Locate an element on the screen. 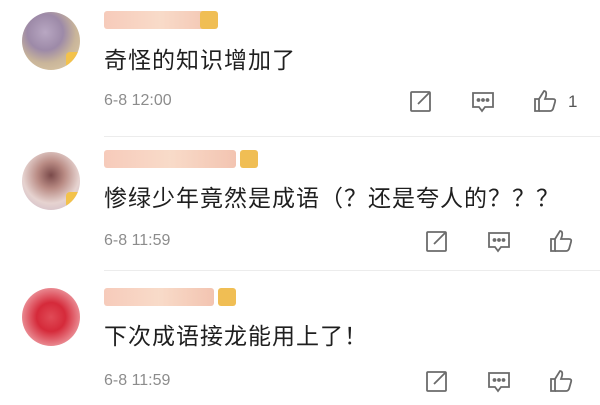  comment-text: 奇怪的知识增加了 is located at coordinates (200, 61).